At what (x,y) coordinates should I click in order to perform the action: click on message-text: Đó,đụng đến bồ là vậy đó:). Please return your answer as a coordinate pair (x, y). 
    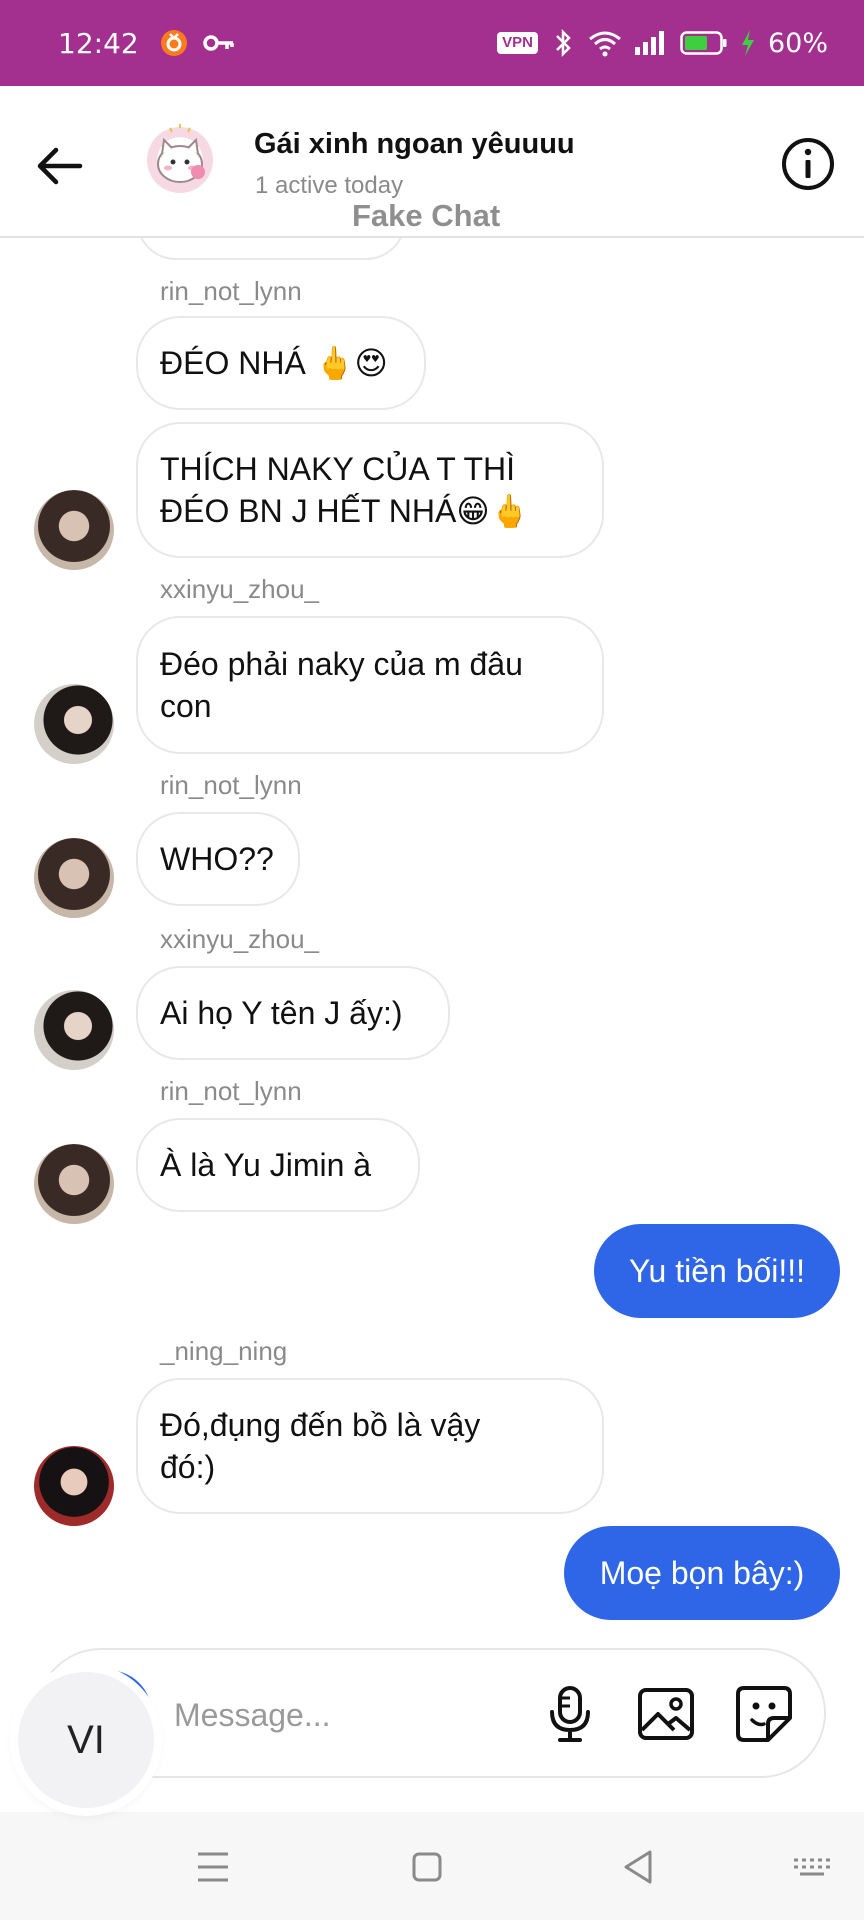
    Looking at the image, I should click on (320, 1446).